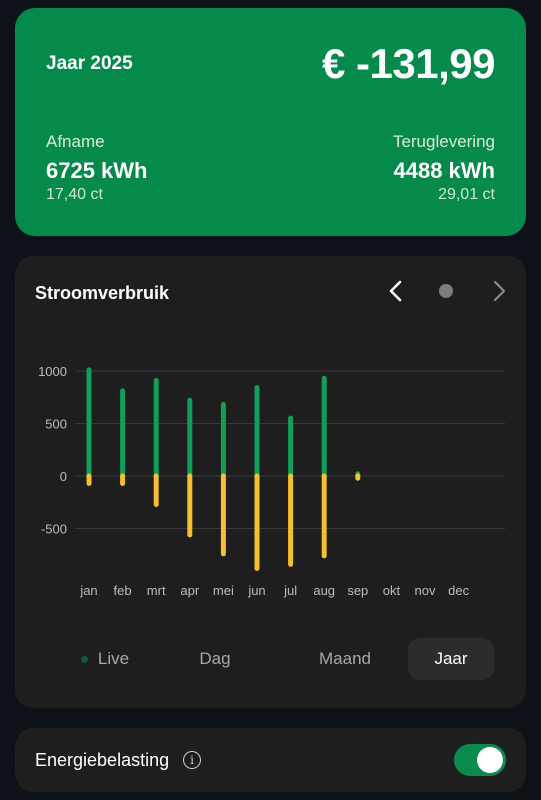 Image resolution: width=541 pixels, height=800 pixels. I want to click on x-tick-label: mrt, so click(156, 590).